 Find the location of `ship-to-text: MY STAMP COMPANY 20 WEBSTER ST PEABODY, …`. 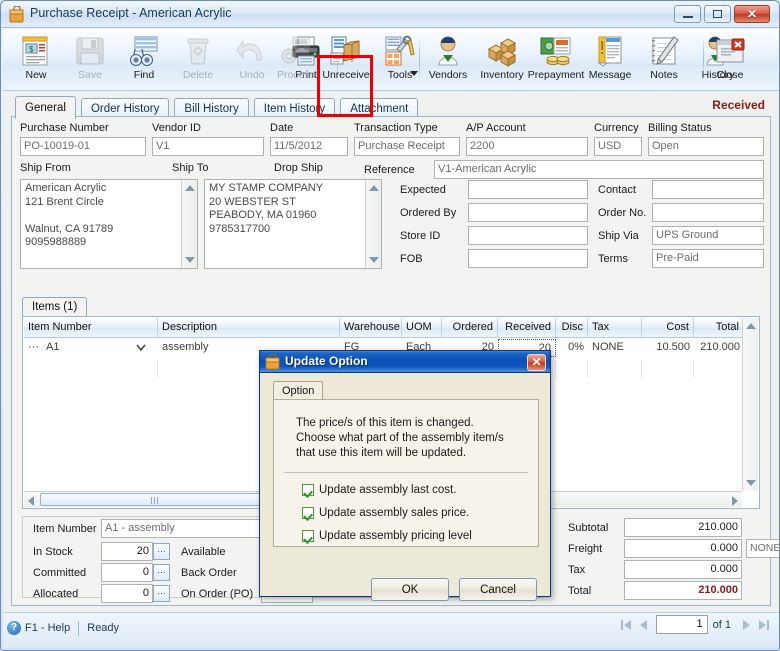

ship-to-text: MY STAMP COMPANY 20 WEBSTER ST PEABODY, … is located at coordinates (266, 208).